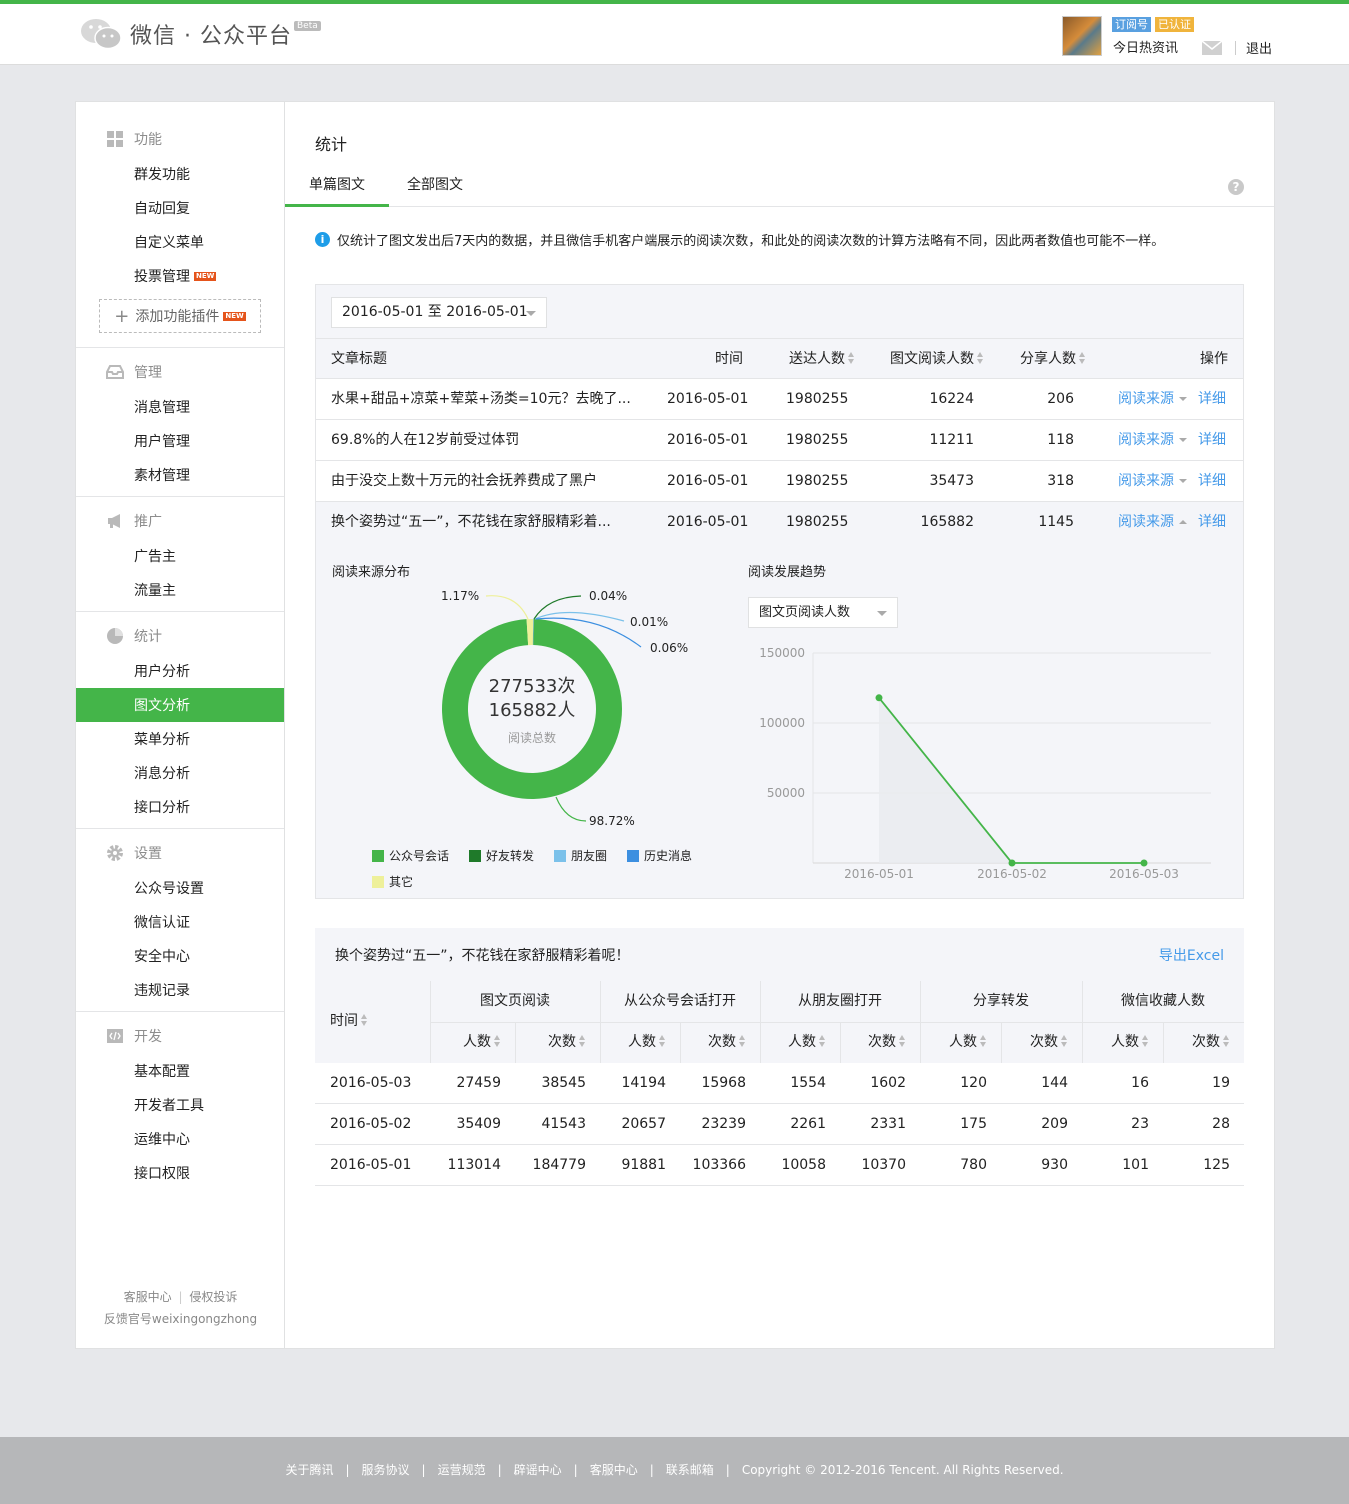 This screenshot has width=1349, height=1504. What do you see at coordinates (1125, 1042) in the screenshot?
I see `header-label: 人数` at bounding box center [1125, 1042].